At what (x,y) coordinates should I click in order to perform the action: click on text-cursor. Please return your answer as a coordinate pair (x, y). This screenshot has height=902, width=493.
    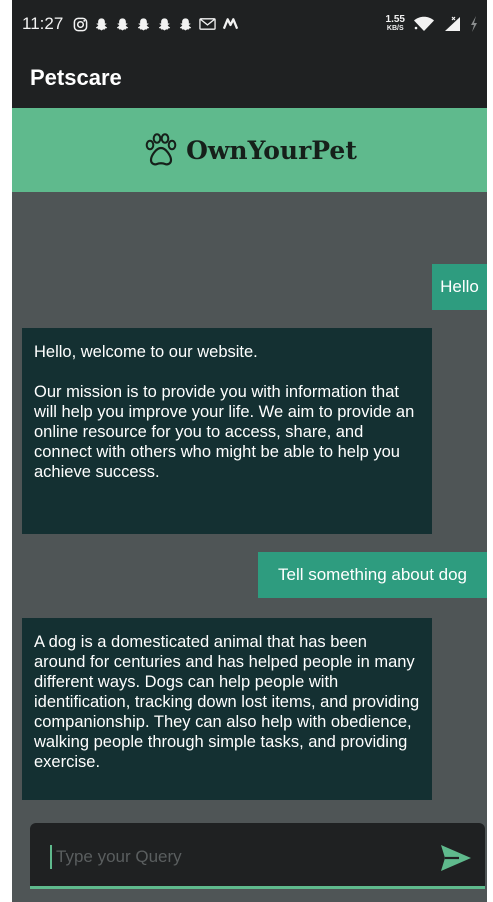
    Looking at the image, I should click on (51, 857).